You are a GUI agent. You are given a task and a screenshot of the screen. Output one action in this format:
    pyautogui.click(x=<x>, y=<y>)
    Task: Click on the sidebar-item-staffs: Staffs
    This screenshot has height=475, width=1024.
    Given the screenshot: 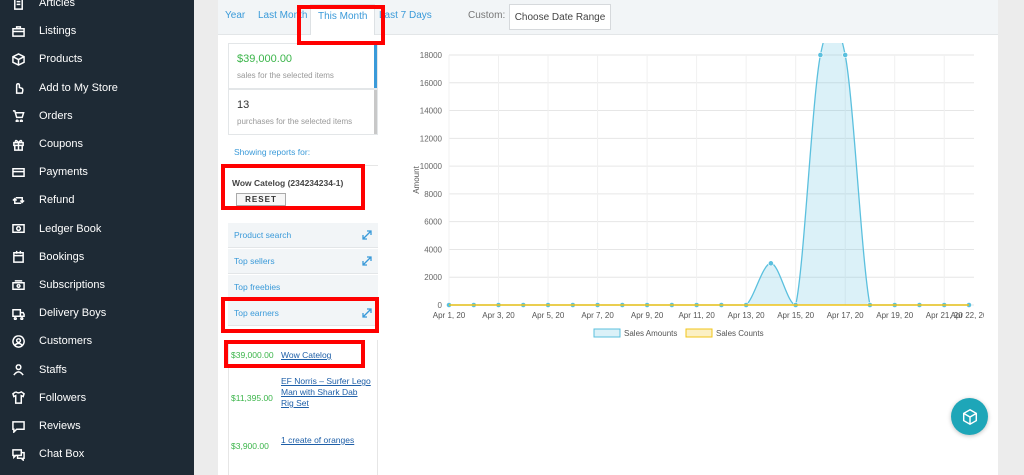 What is the action you would take?
    pyautogui.click(x=97, y=370)
    